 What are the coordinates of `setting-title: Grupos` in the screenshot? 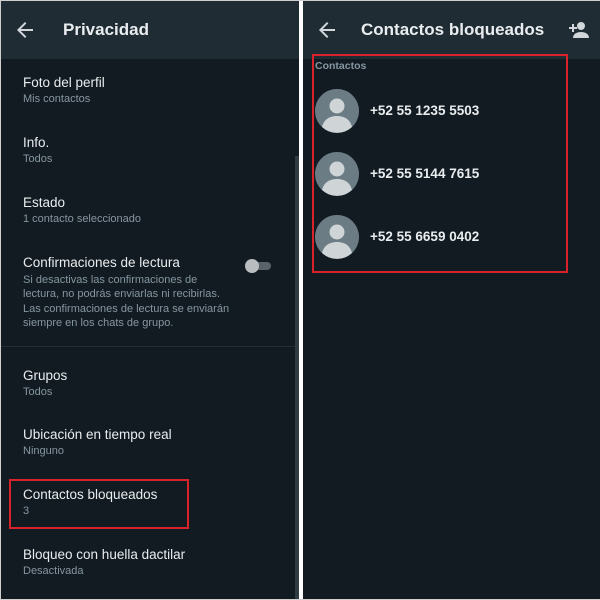 It's located at (45, 375).